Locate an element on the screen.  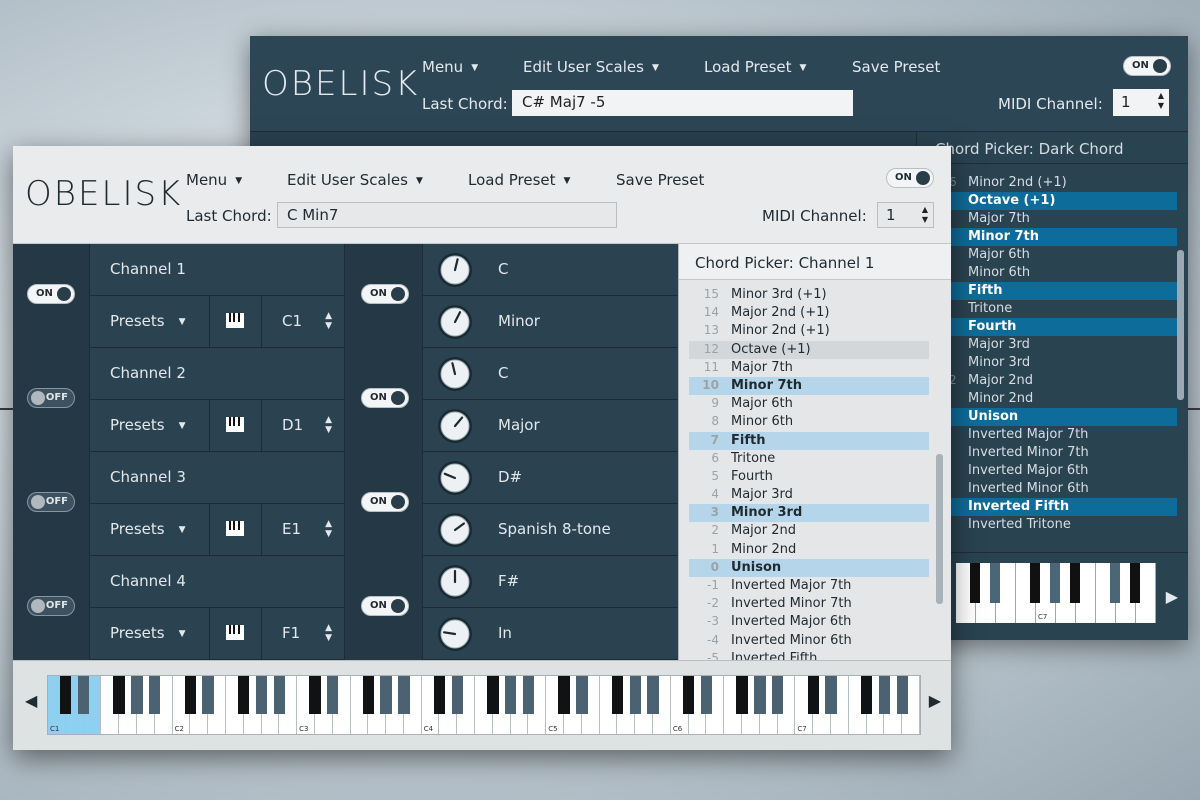
piano-keyboard: C1 C2 C3 C4 C5 C6 C7 is located at coordinates (484, 705).